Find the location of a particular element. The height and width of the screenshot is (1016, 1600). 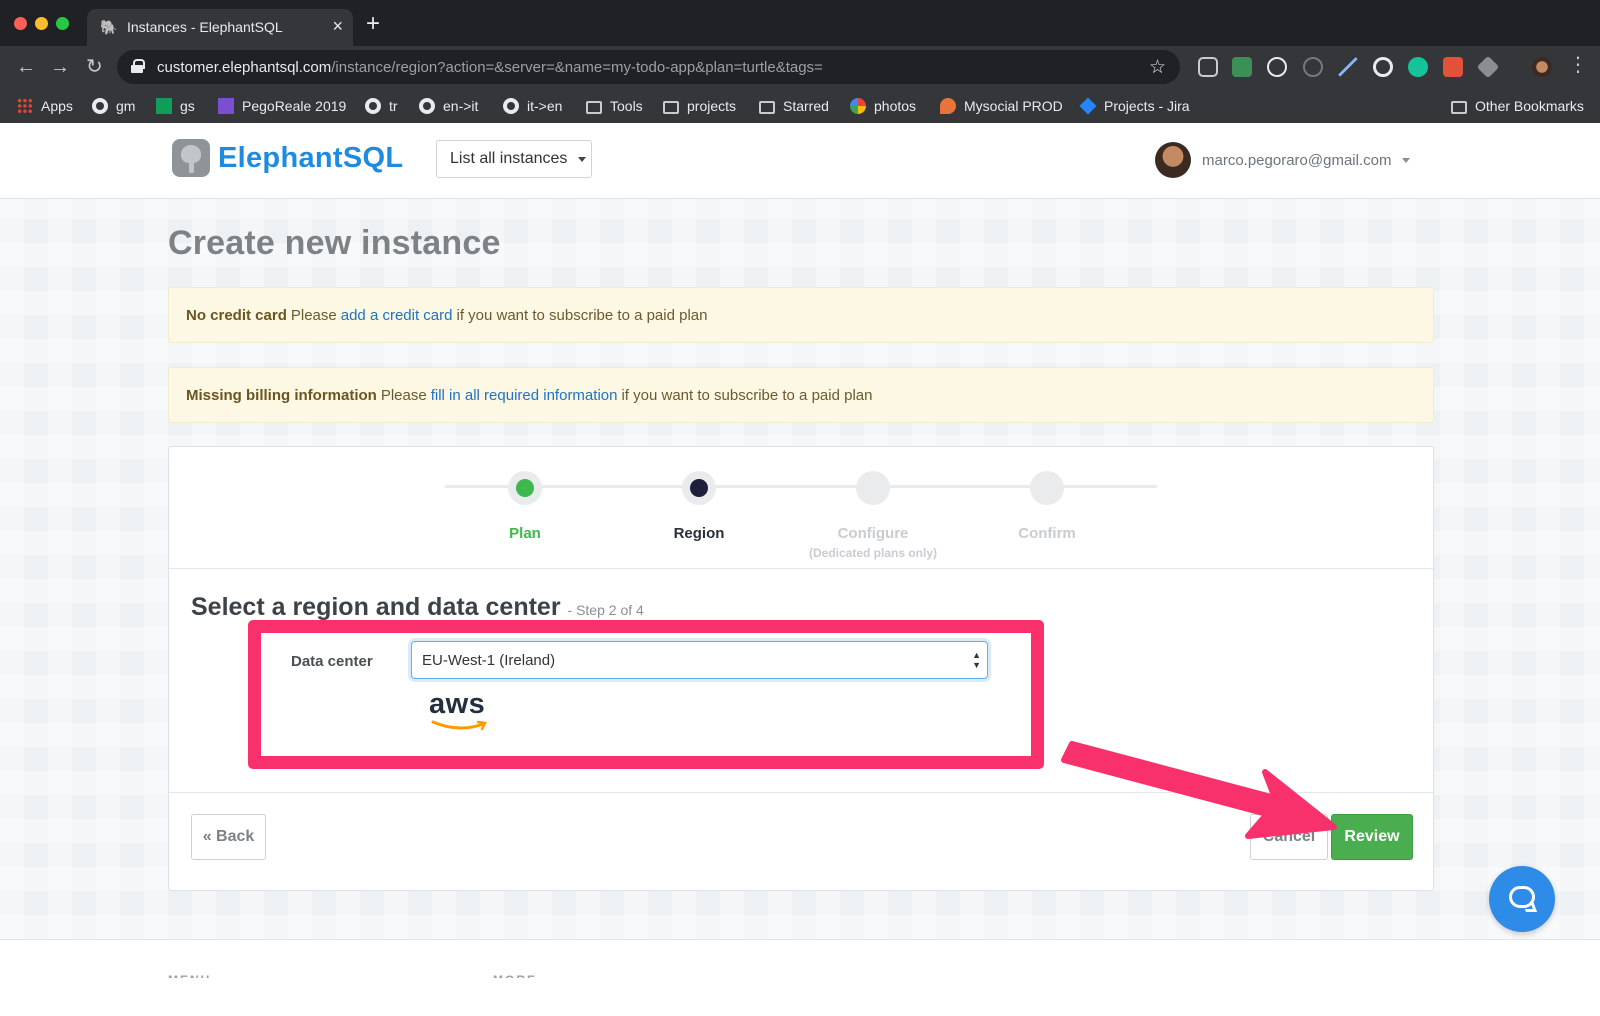

elephant-logo-icon is located at coordinates (191, 158).